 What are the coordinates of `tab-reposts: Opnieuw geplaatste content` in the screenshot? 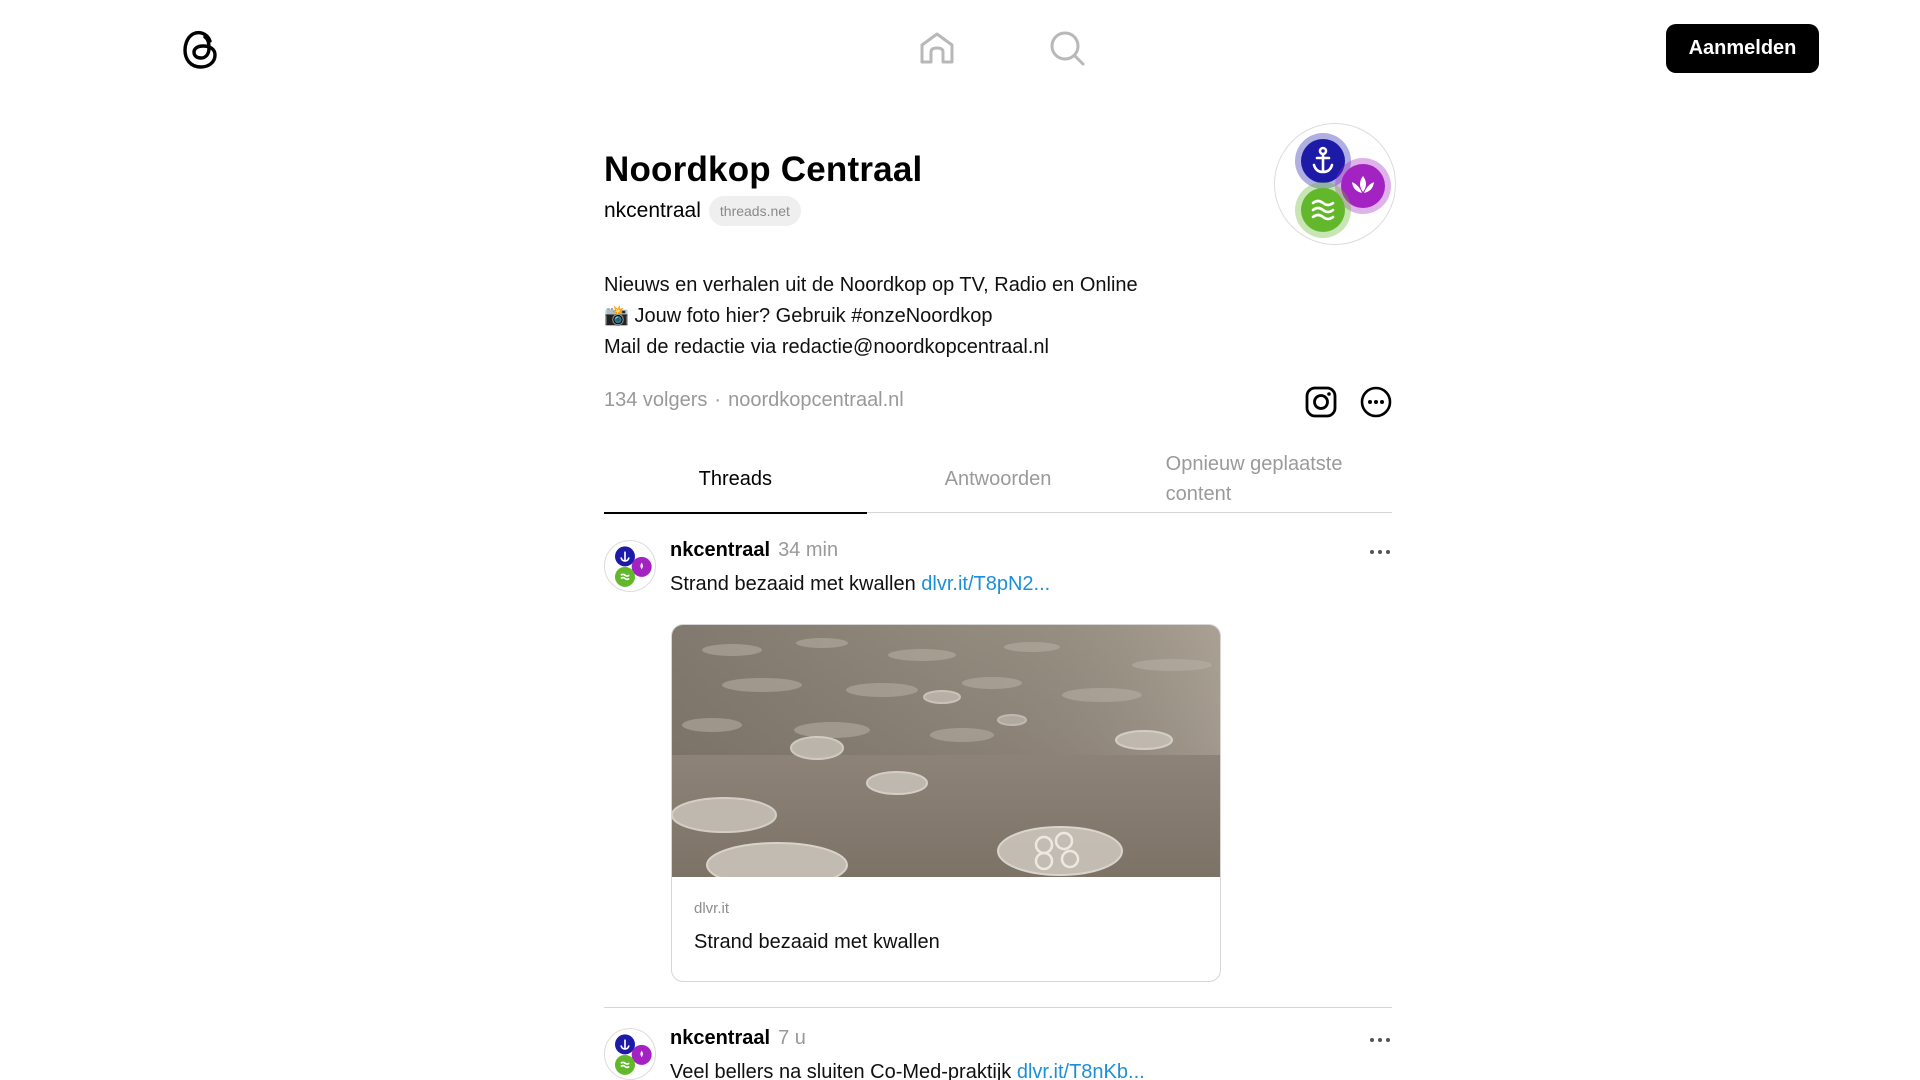 It's located at (1260, 479).